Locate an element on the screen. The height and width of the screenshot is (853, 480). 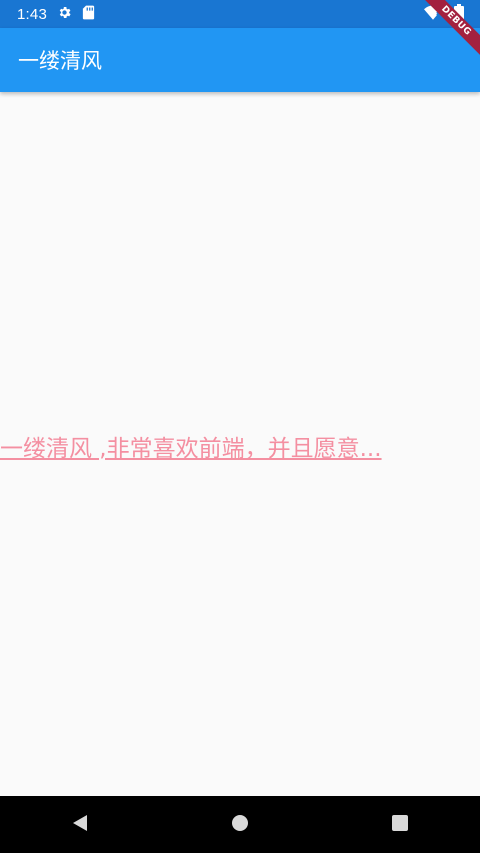
home-button is located at coordinates (240, 825).